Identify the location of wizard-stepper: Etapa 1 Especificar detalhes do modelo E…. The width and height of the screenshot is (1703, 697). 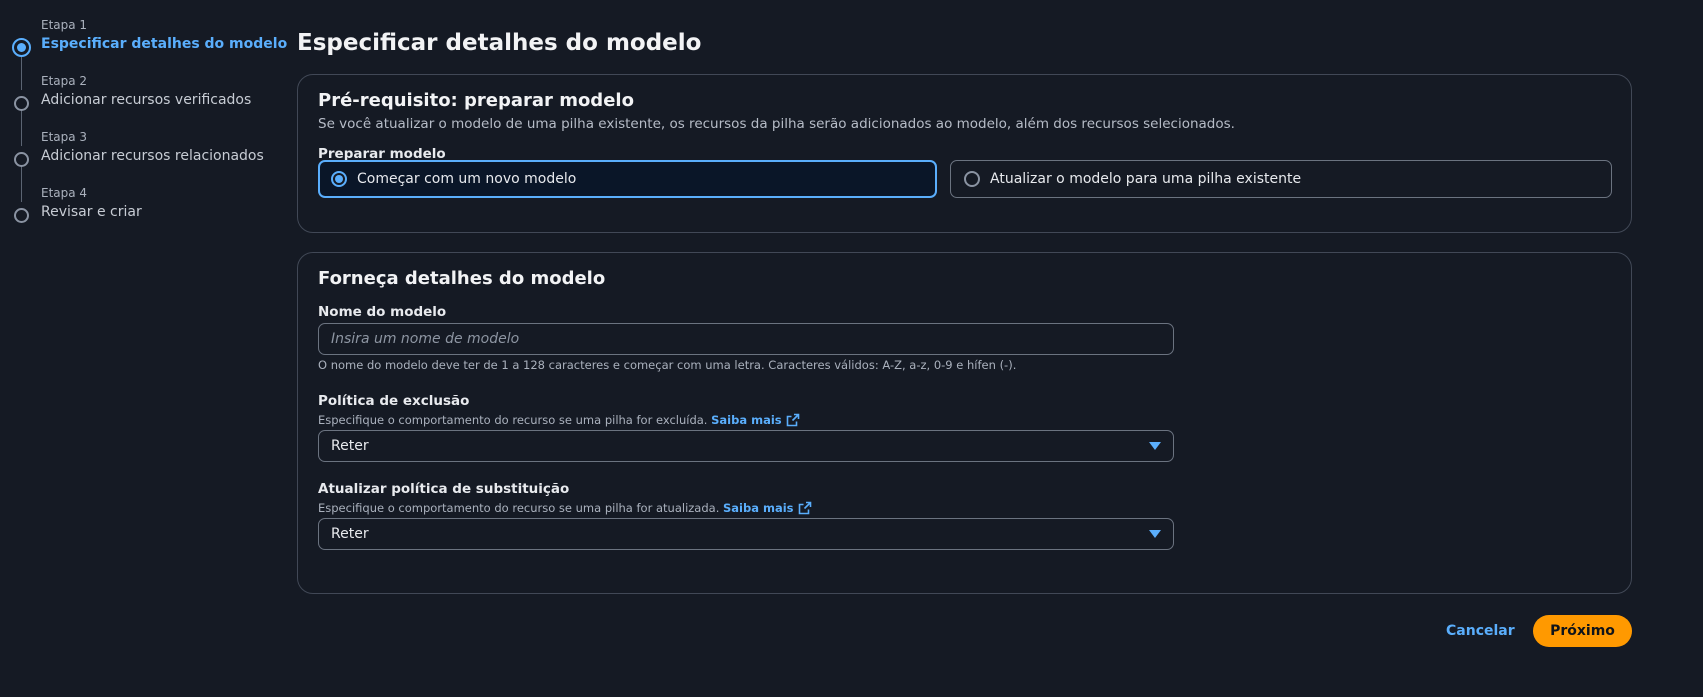
(149, 130).